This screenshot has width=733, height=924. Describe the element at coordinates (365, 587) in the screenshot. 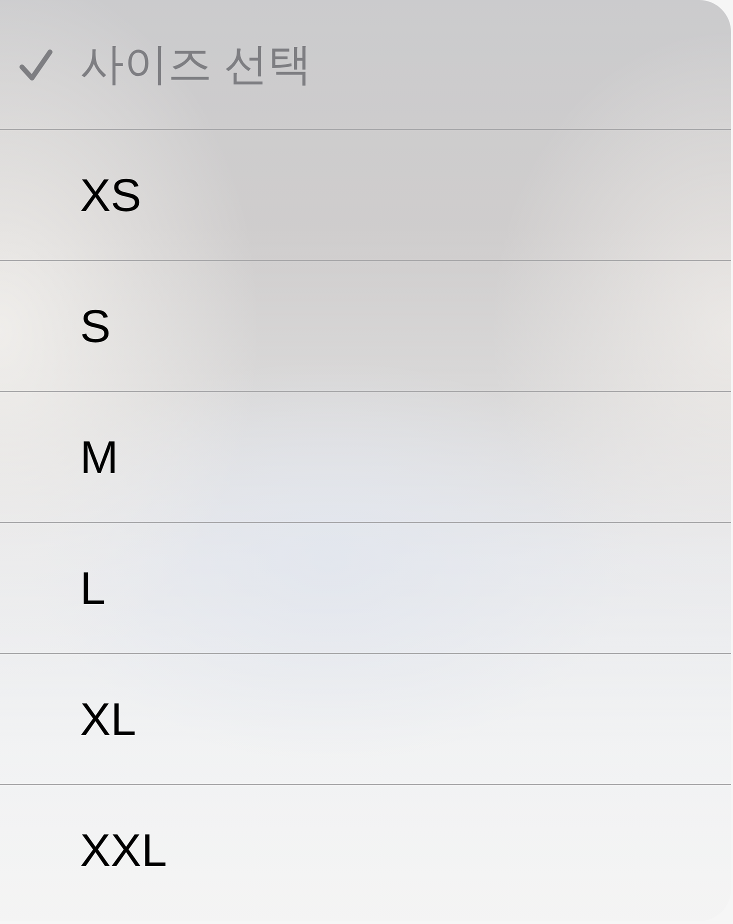

I see `menu-option: L` at that location.